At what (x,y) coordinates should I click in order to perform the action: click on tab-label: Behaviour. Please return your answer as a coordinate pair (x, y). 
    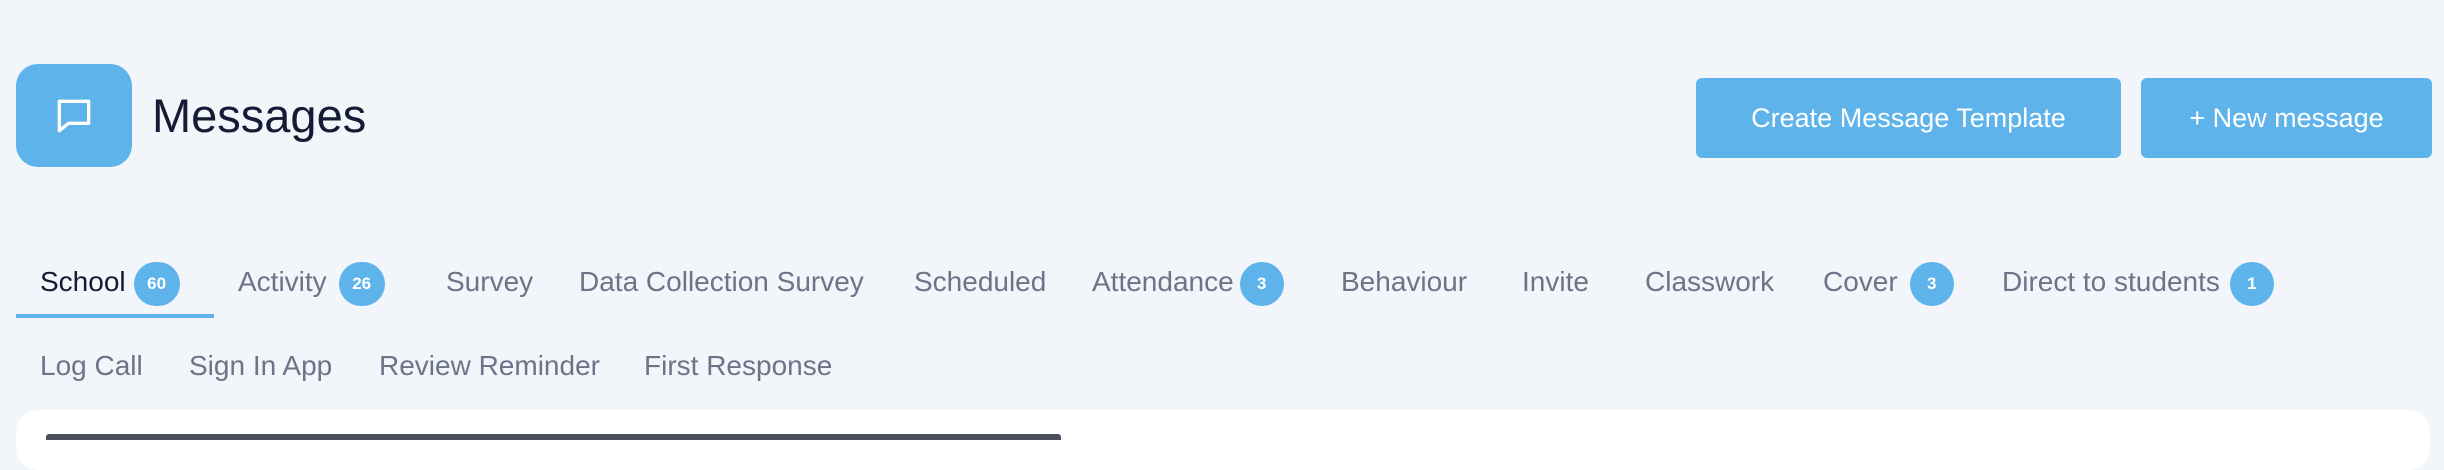
    Looking at the image, I should click on (1404, 281).